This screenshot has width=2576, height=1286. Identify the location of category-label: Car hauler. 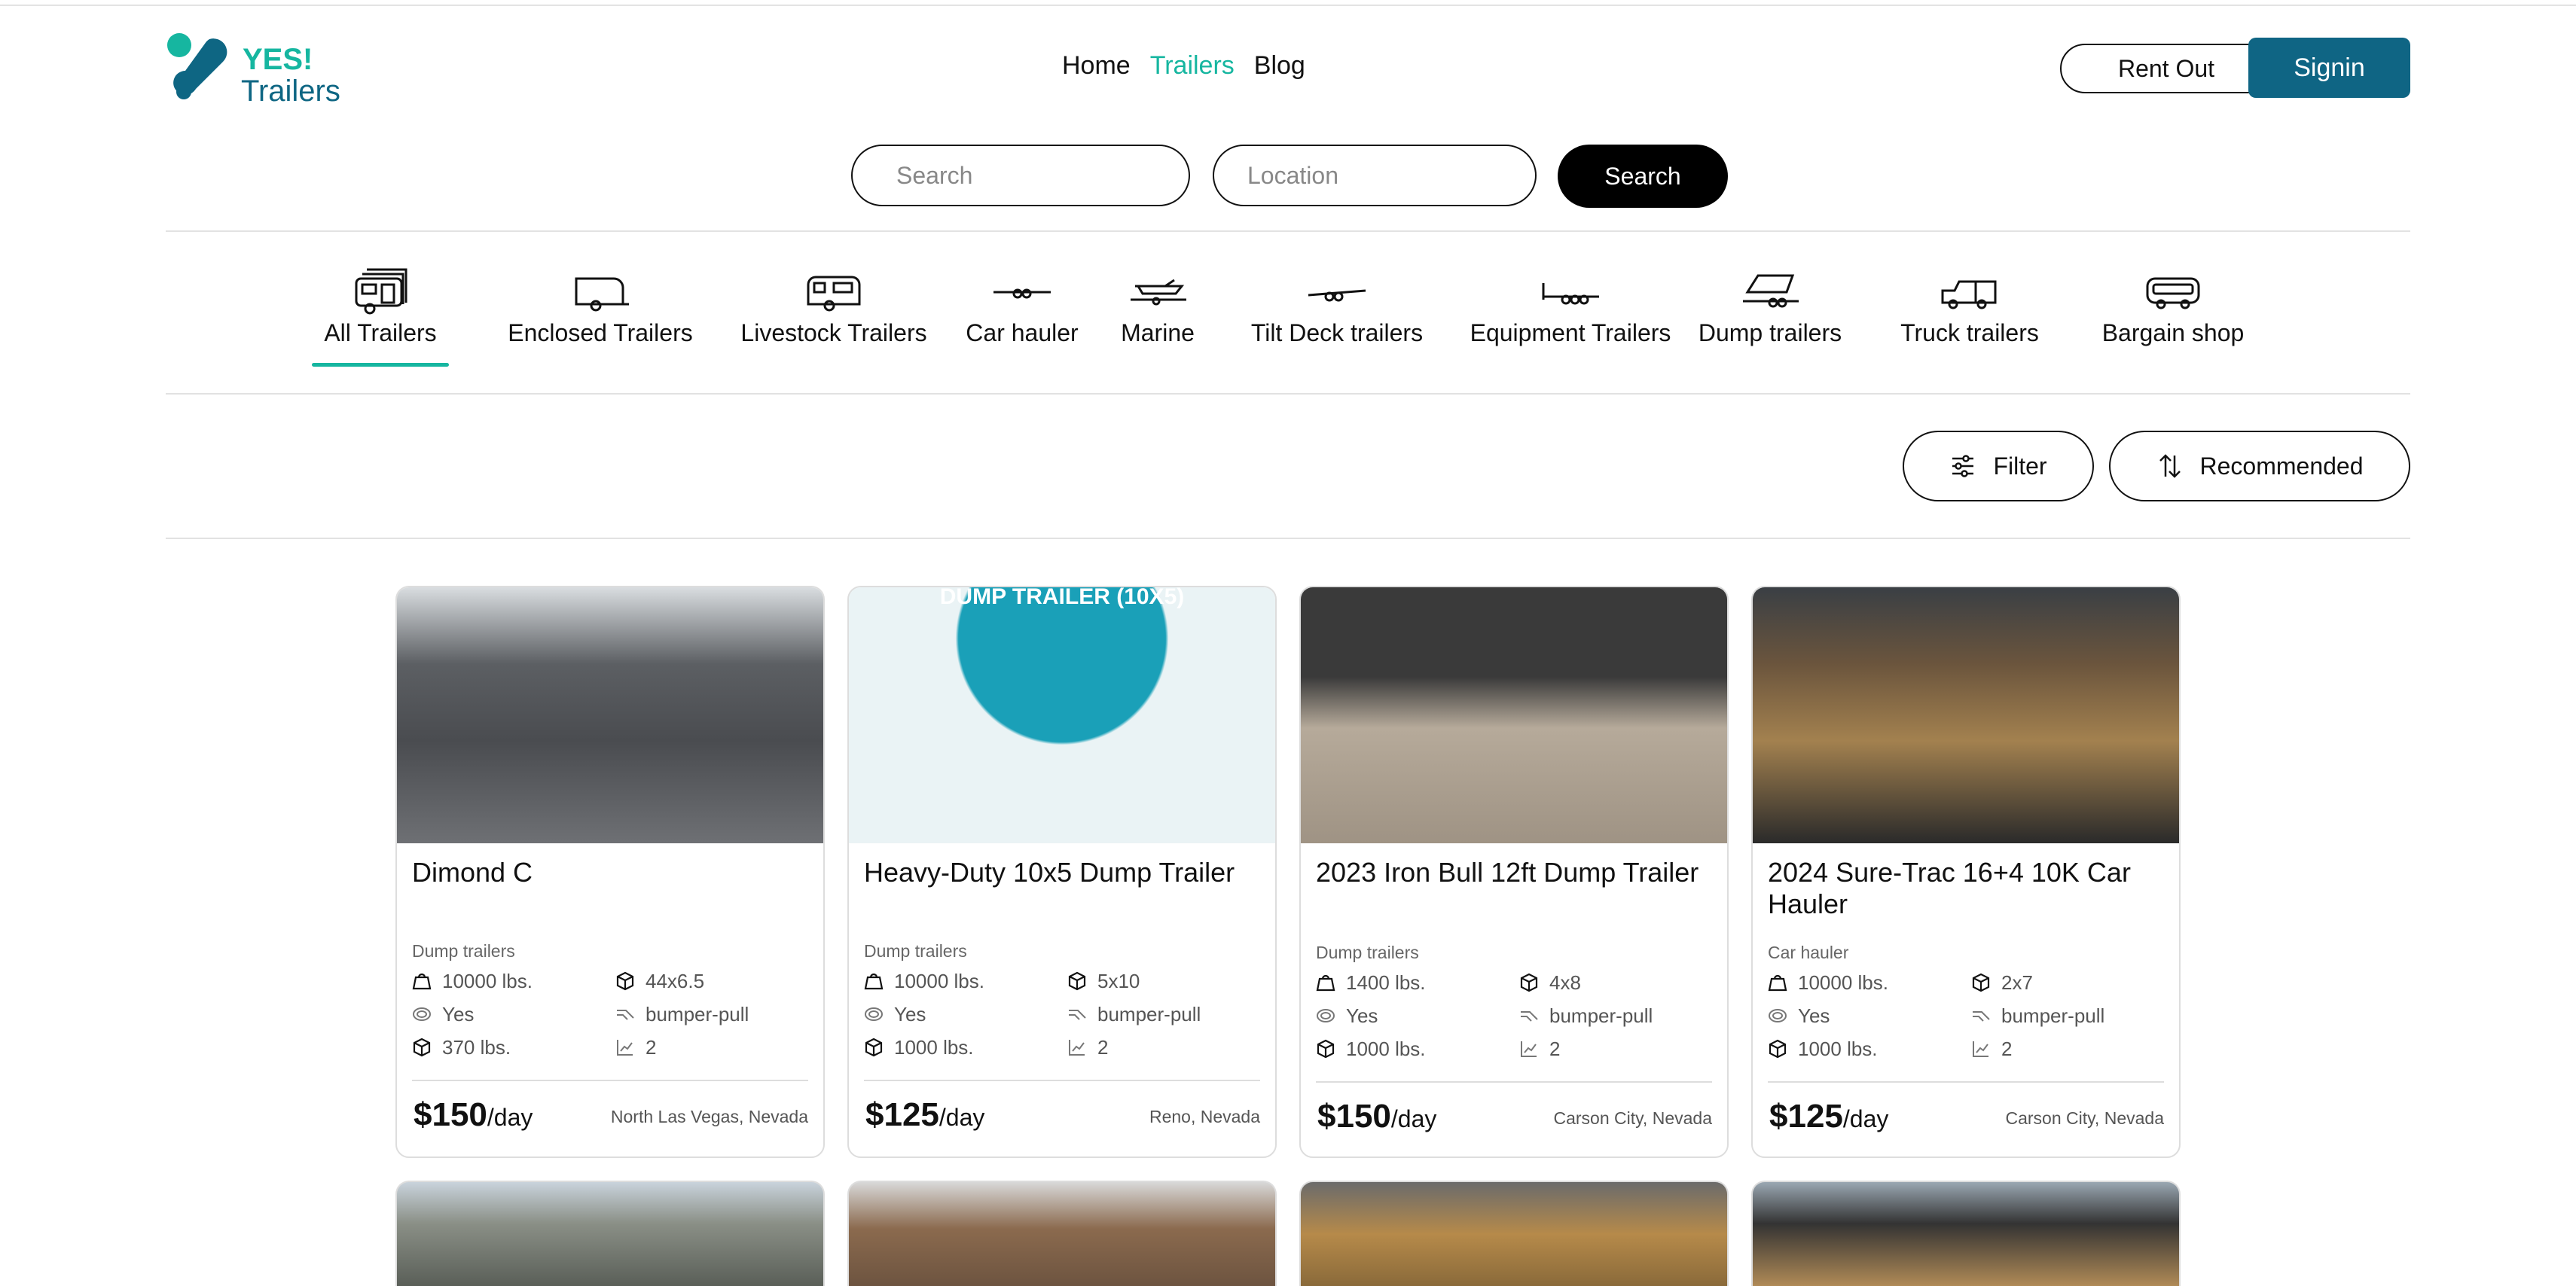
(1023, 332).